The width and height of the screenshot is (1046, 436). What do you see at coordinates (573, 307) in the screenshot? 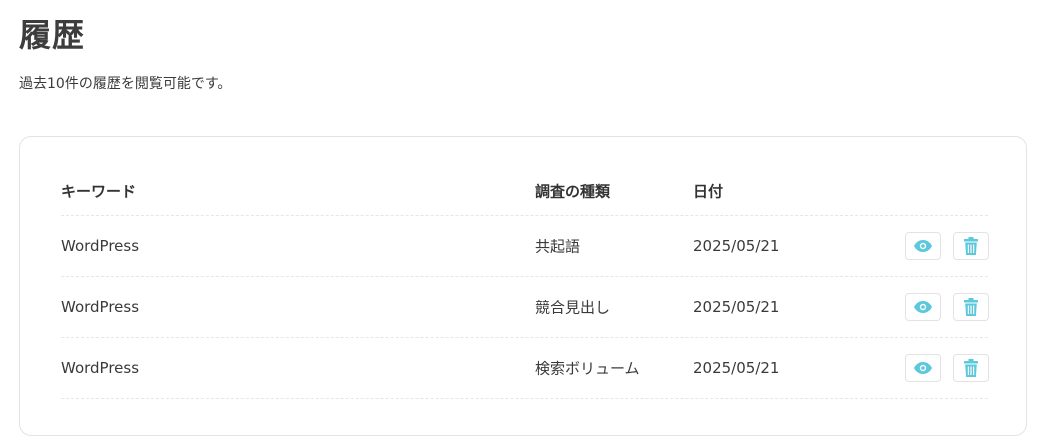
I see `row-type: 競合見出し` at bounding box center [573, 307].